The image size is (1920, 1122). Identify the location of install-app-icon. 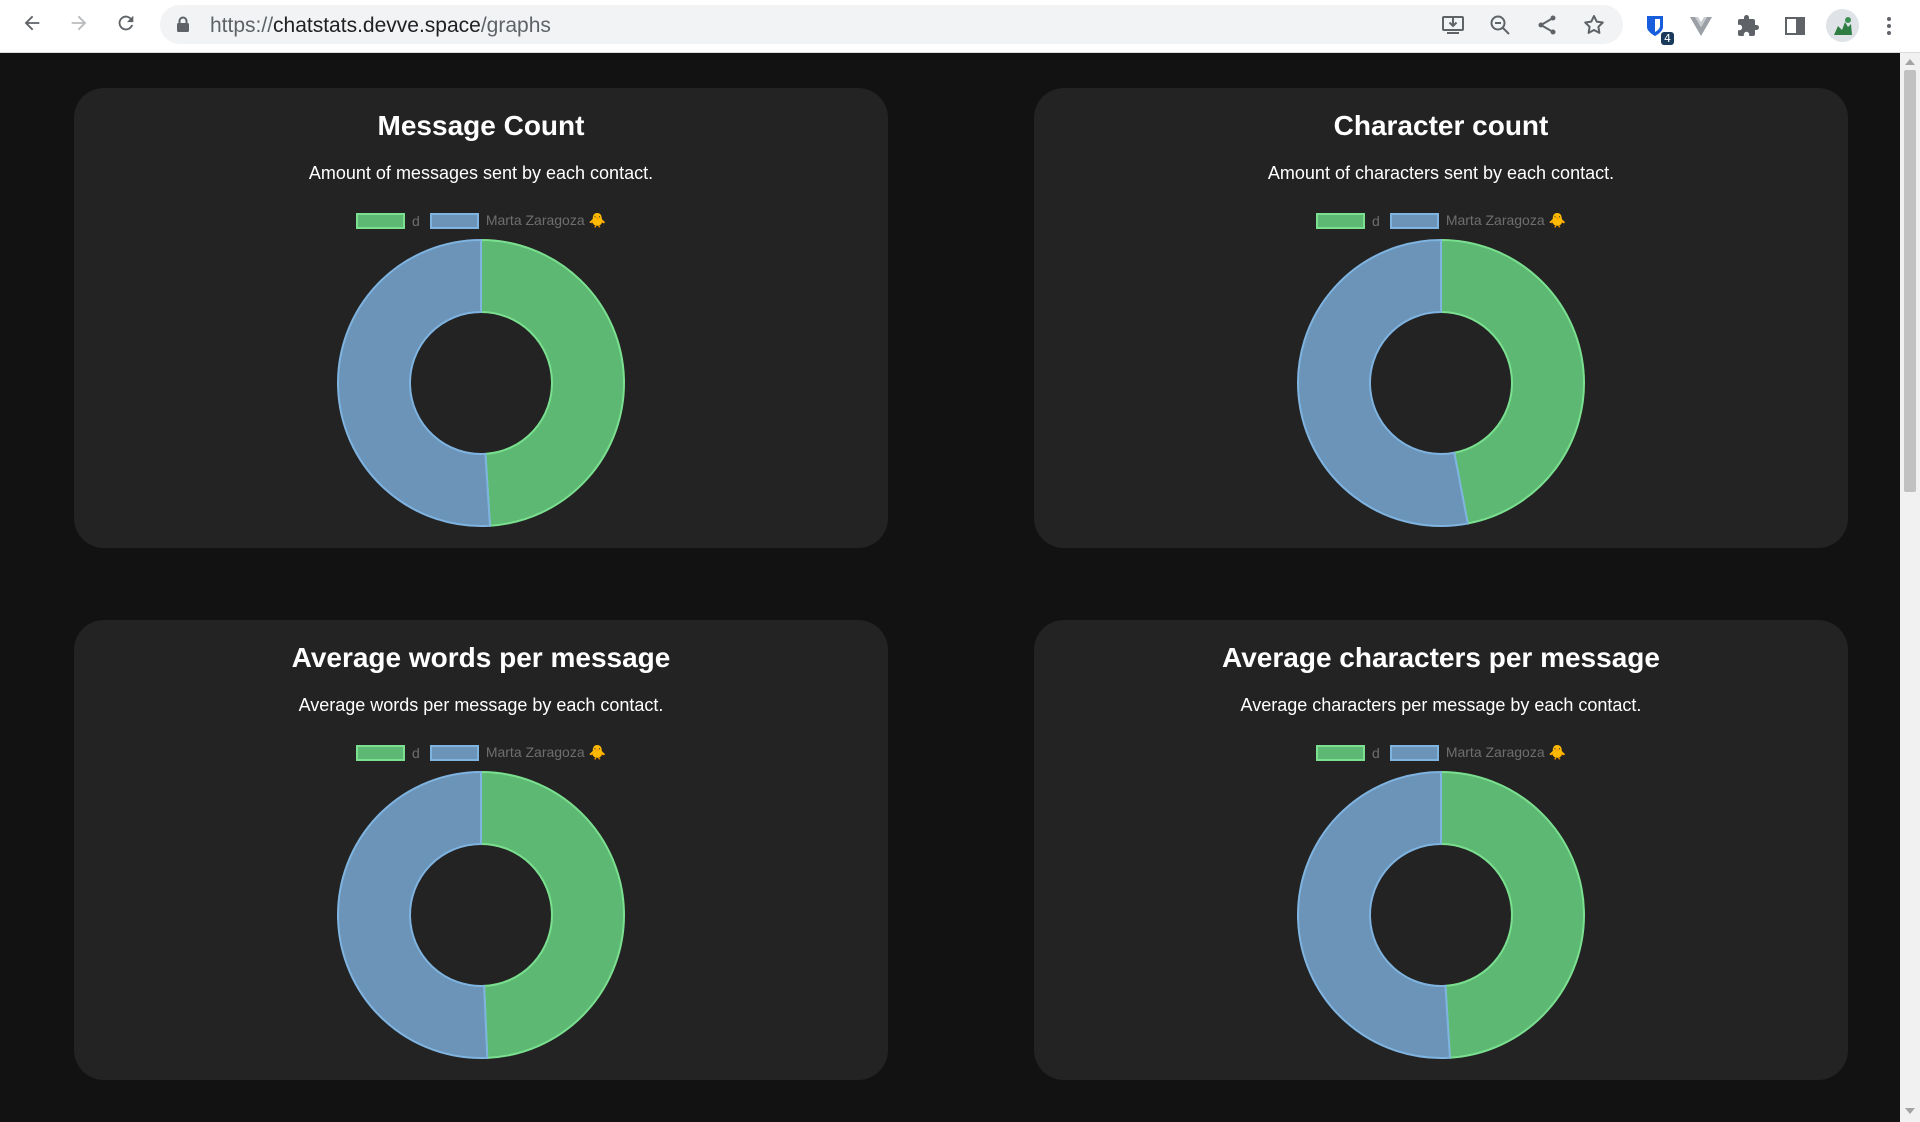
(1453, 25).